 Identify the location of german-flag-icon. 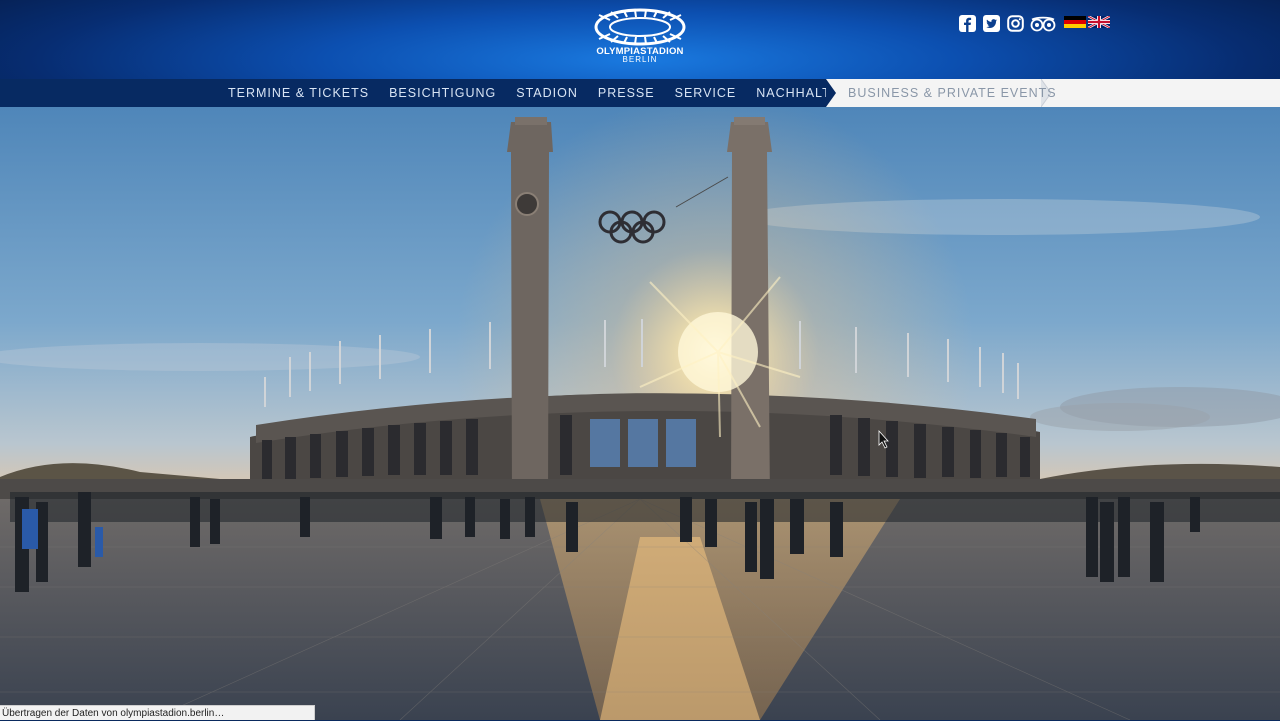
(1075, 22).